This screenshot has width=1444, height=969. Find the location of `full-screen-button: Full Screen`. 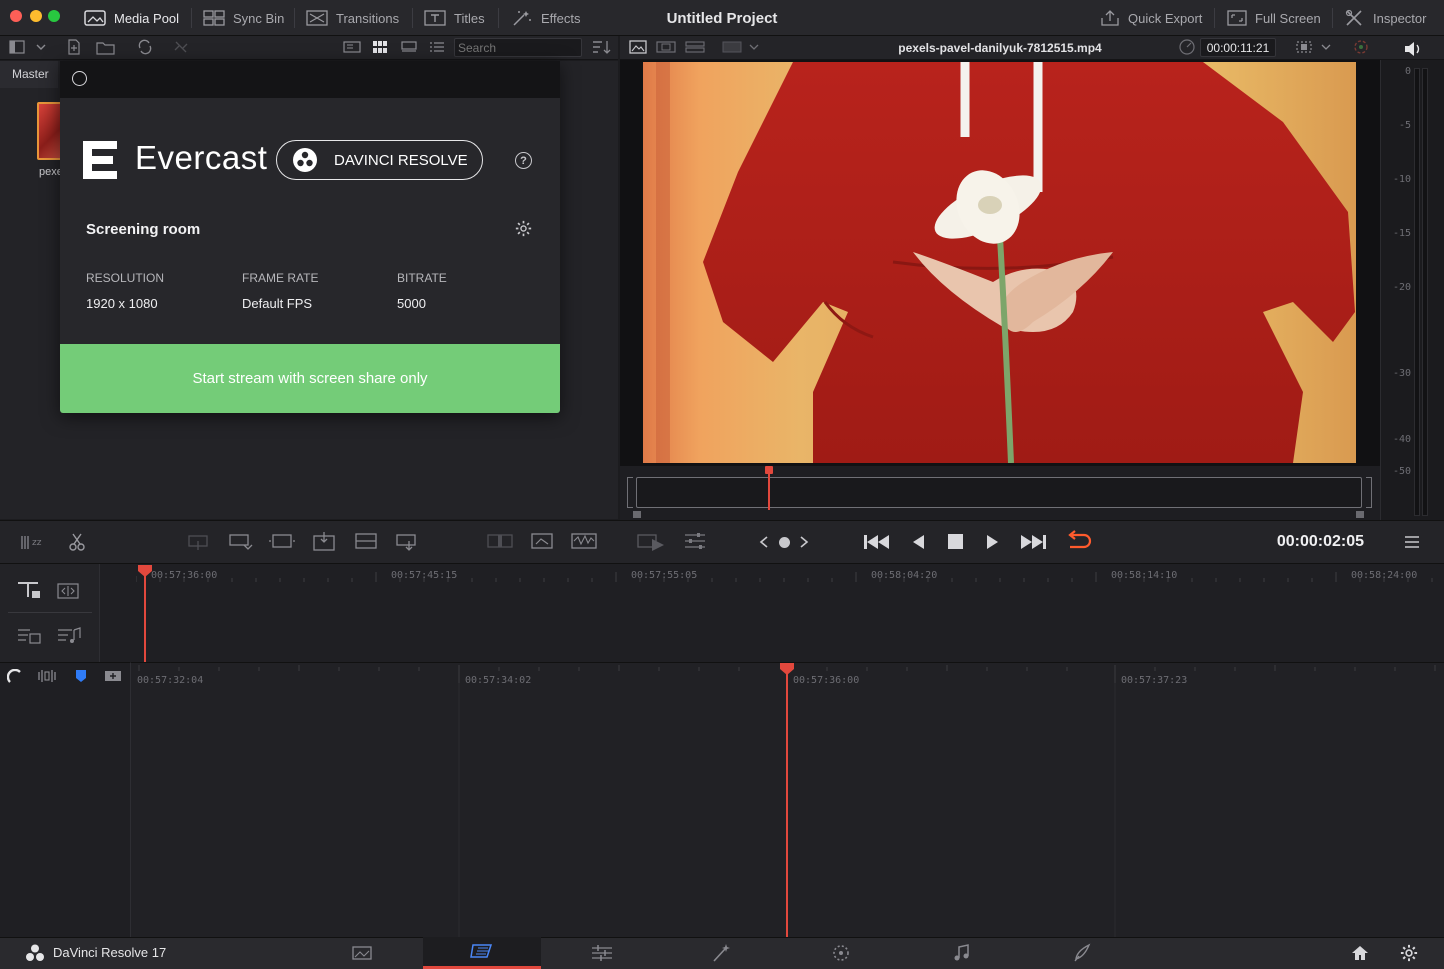

full-screen-button: Full Screen is located at coordinates (1274, 18).